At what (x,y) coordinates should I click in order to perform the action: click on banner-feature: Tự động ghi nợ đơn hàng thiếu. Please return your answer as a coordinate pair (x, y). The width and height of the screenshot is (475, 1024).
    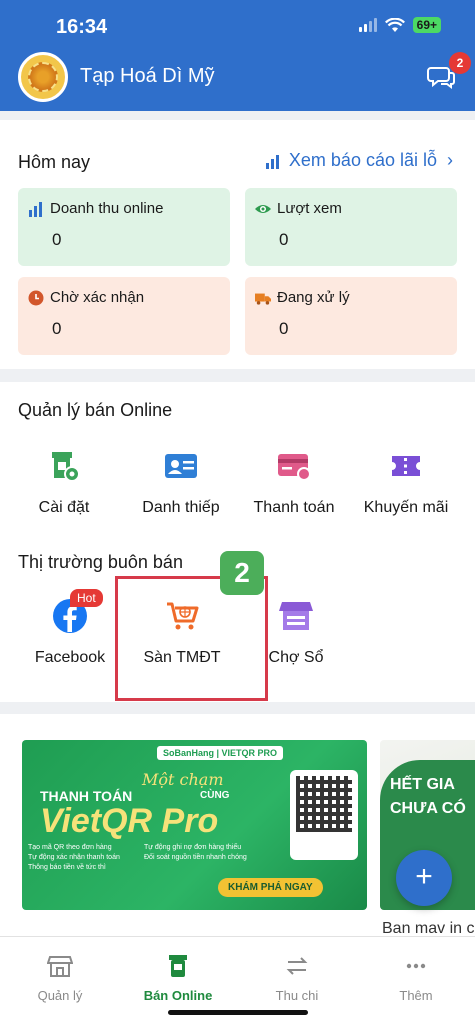
    Looking at the image, I should click on (193, 847).